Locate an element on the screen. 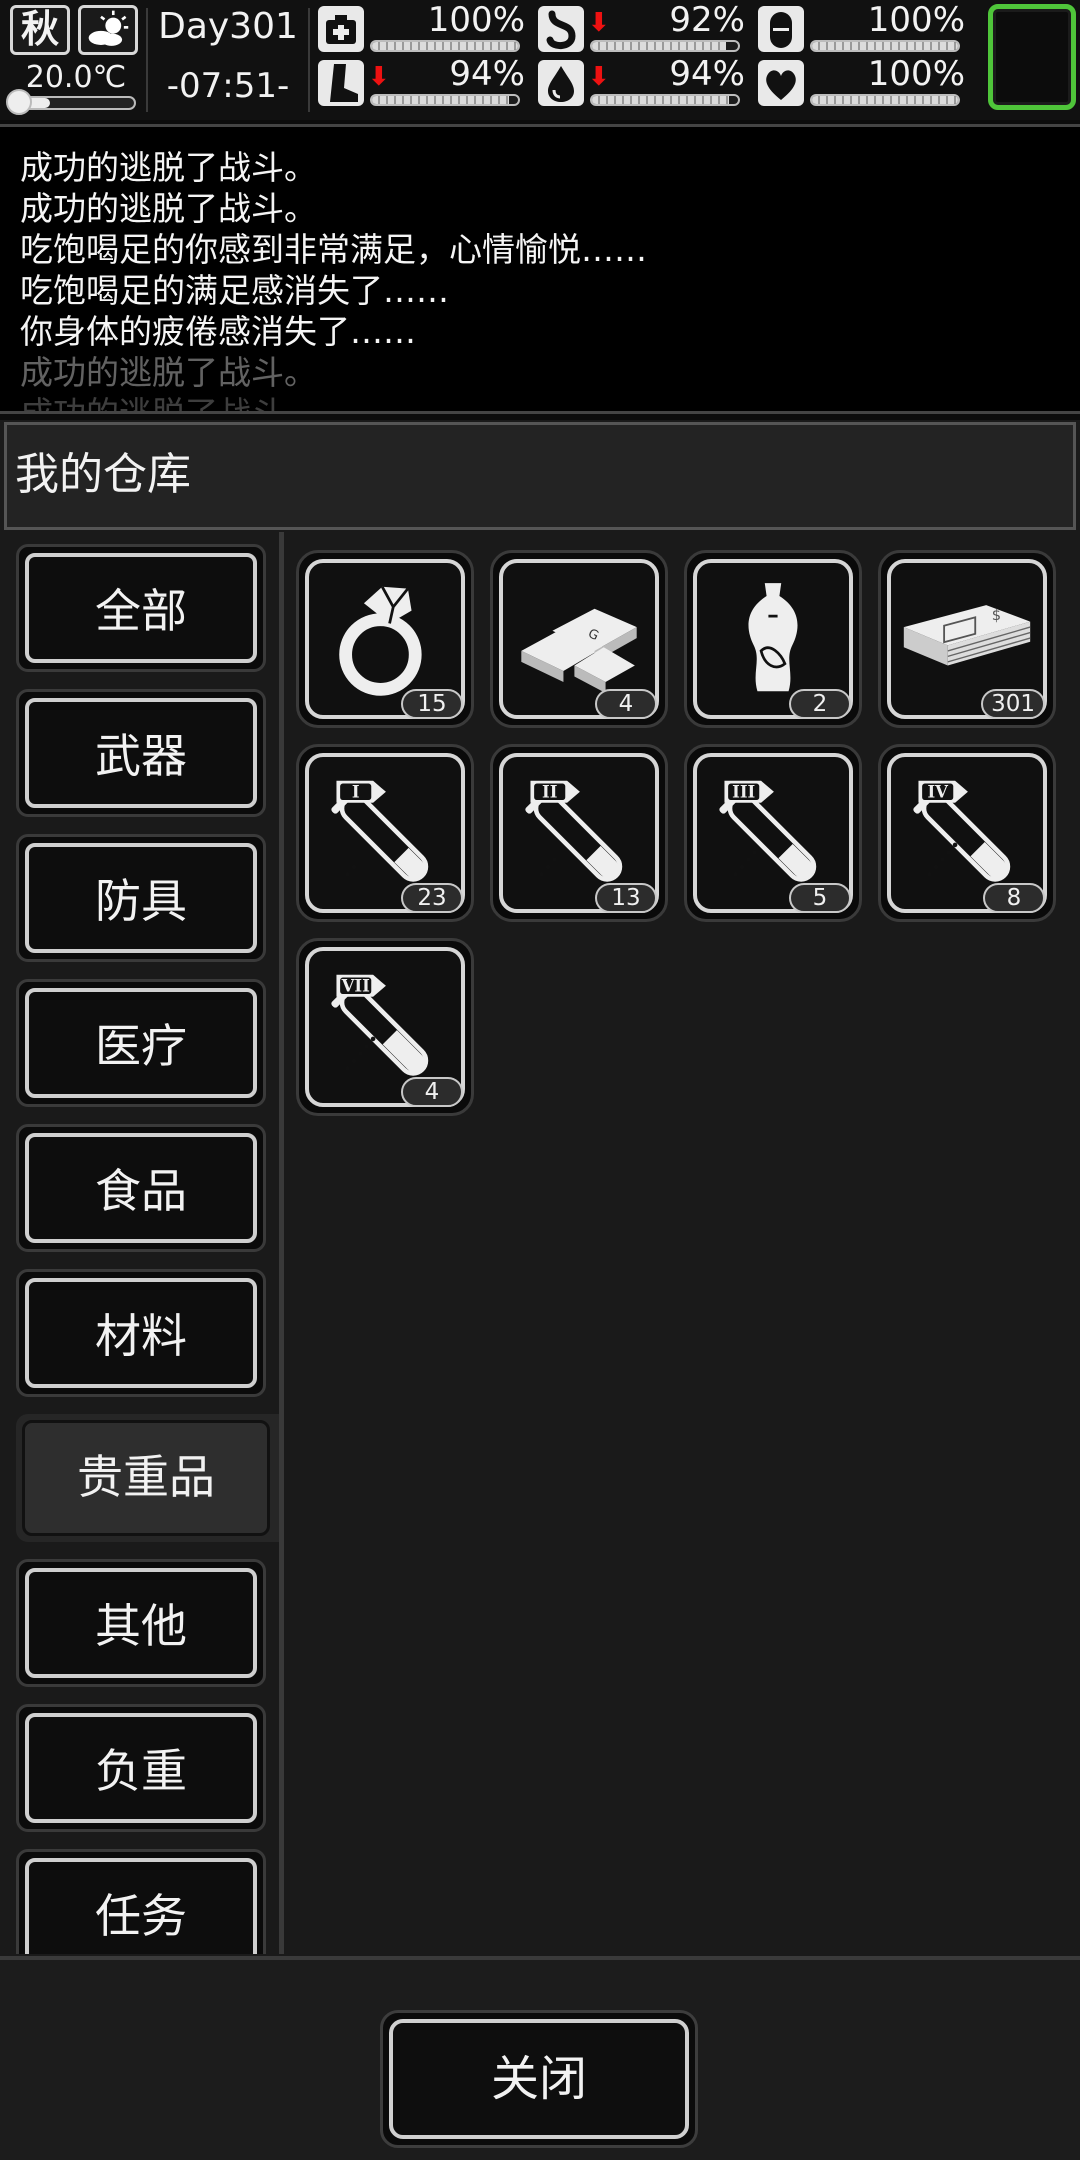 This screenshot has width=1080, height=2160. pill-icon is located at coordinates (781, 29).